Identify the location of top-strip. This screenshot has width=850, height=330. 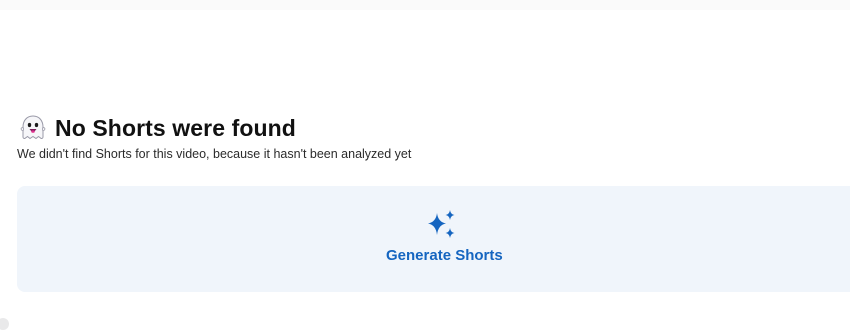
(425, 5).